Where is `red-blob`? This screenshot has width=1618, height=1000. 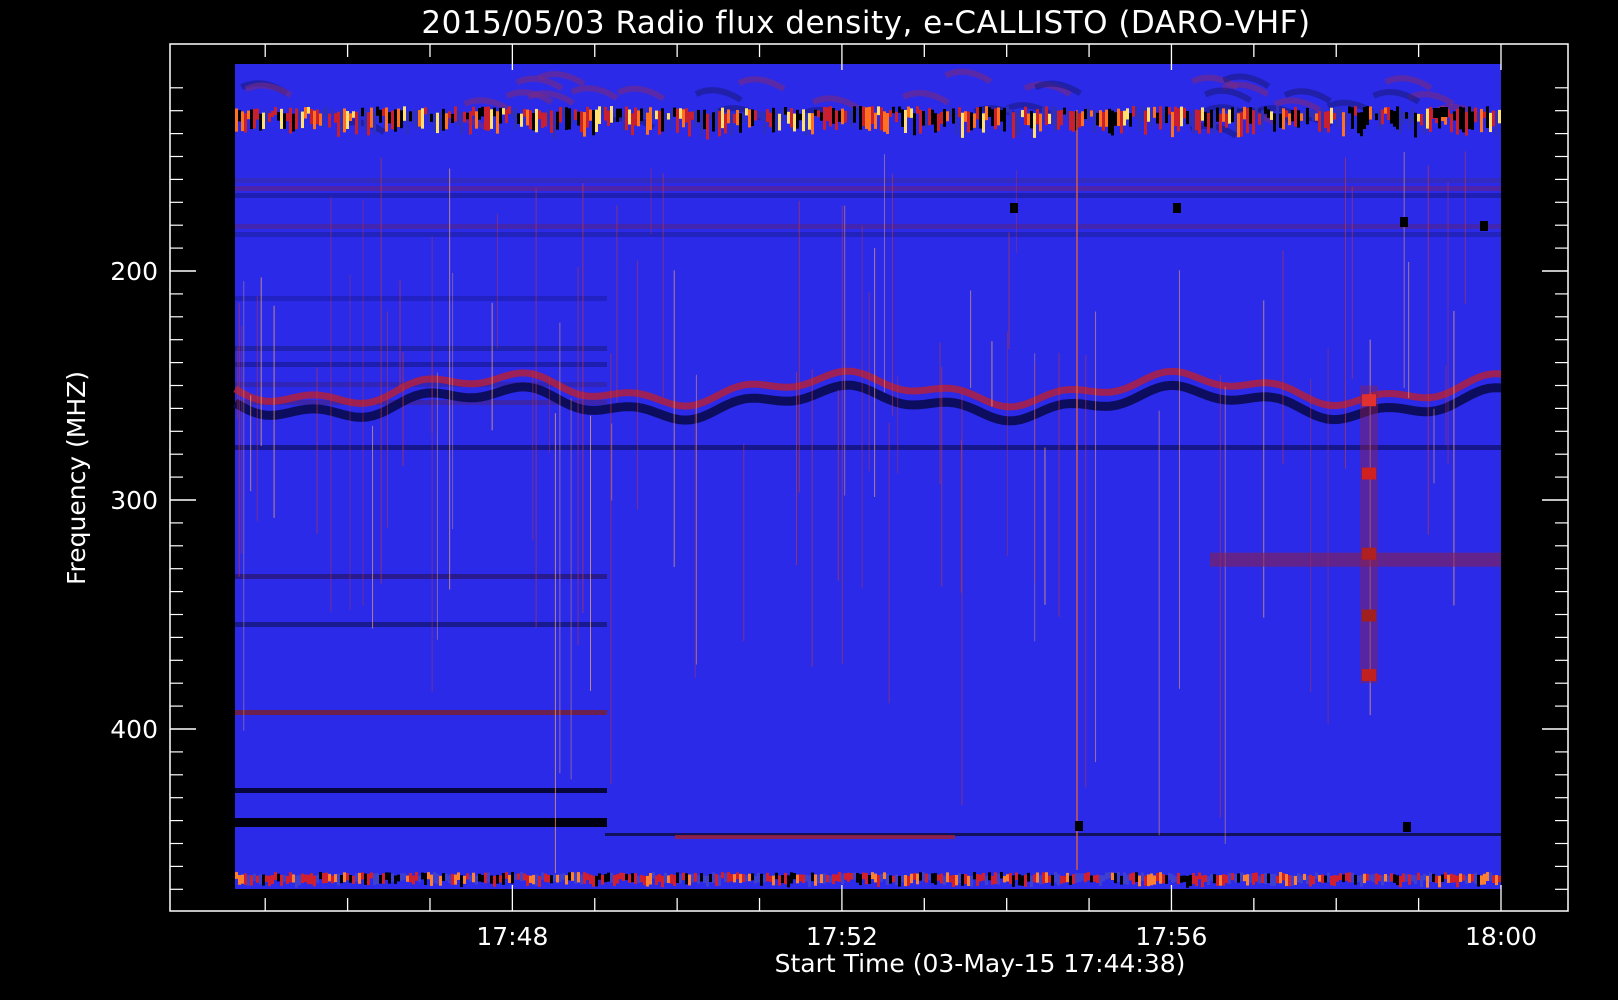 red-blob is located at coordinates (1369, 553).